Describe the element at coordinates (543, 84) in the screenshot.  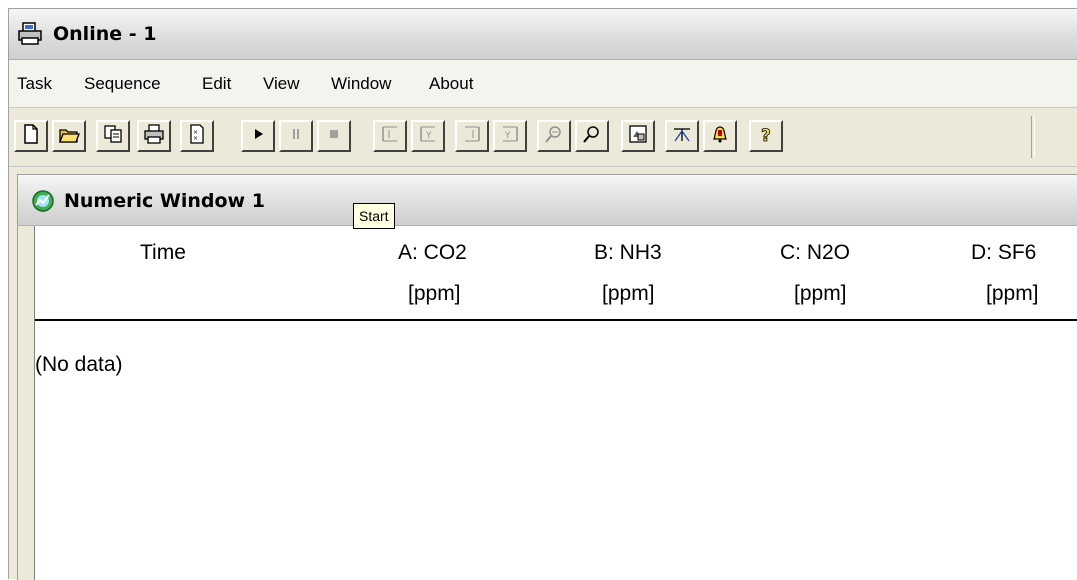
I see `menu-bar: Task Sequence Edit View Window About` at that location.